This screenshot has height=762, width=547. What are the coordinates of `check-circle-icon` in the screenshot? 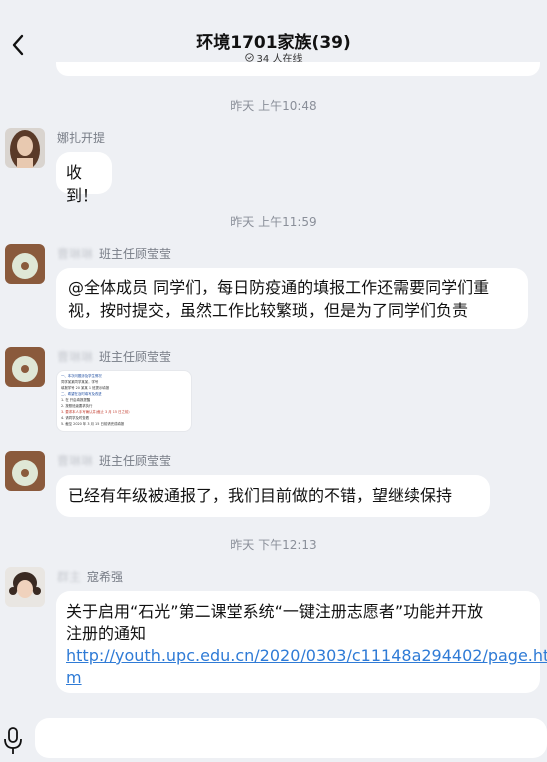 It's located at (249, 57).